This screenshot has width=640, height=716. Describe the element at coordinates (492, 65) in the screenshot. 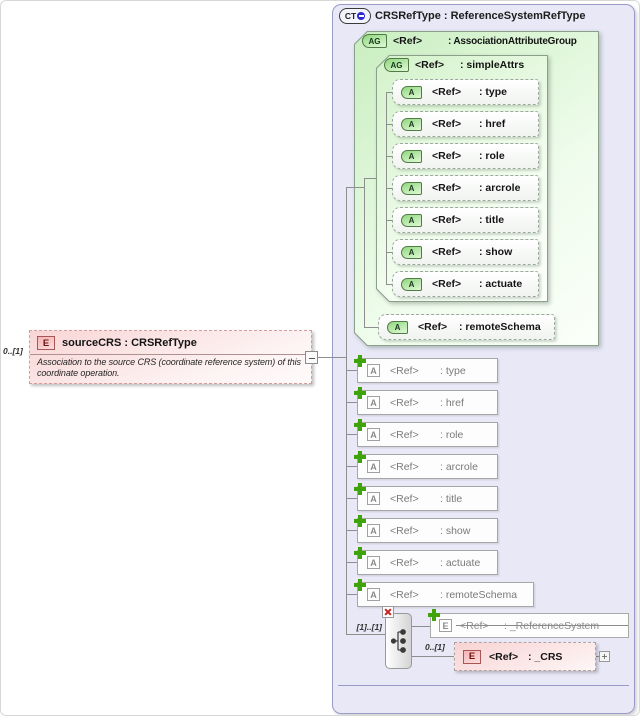

I see `simpleattrs-name: : simpleAttrs` at that location.